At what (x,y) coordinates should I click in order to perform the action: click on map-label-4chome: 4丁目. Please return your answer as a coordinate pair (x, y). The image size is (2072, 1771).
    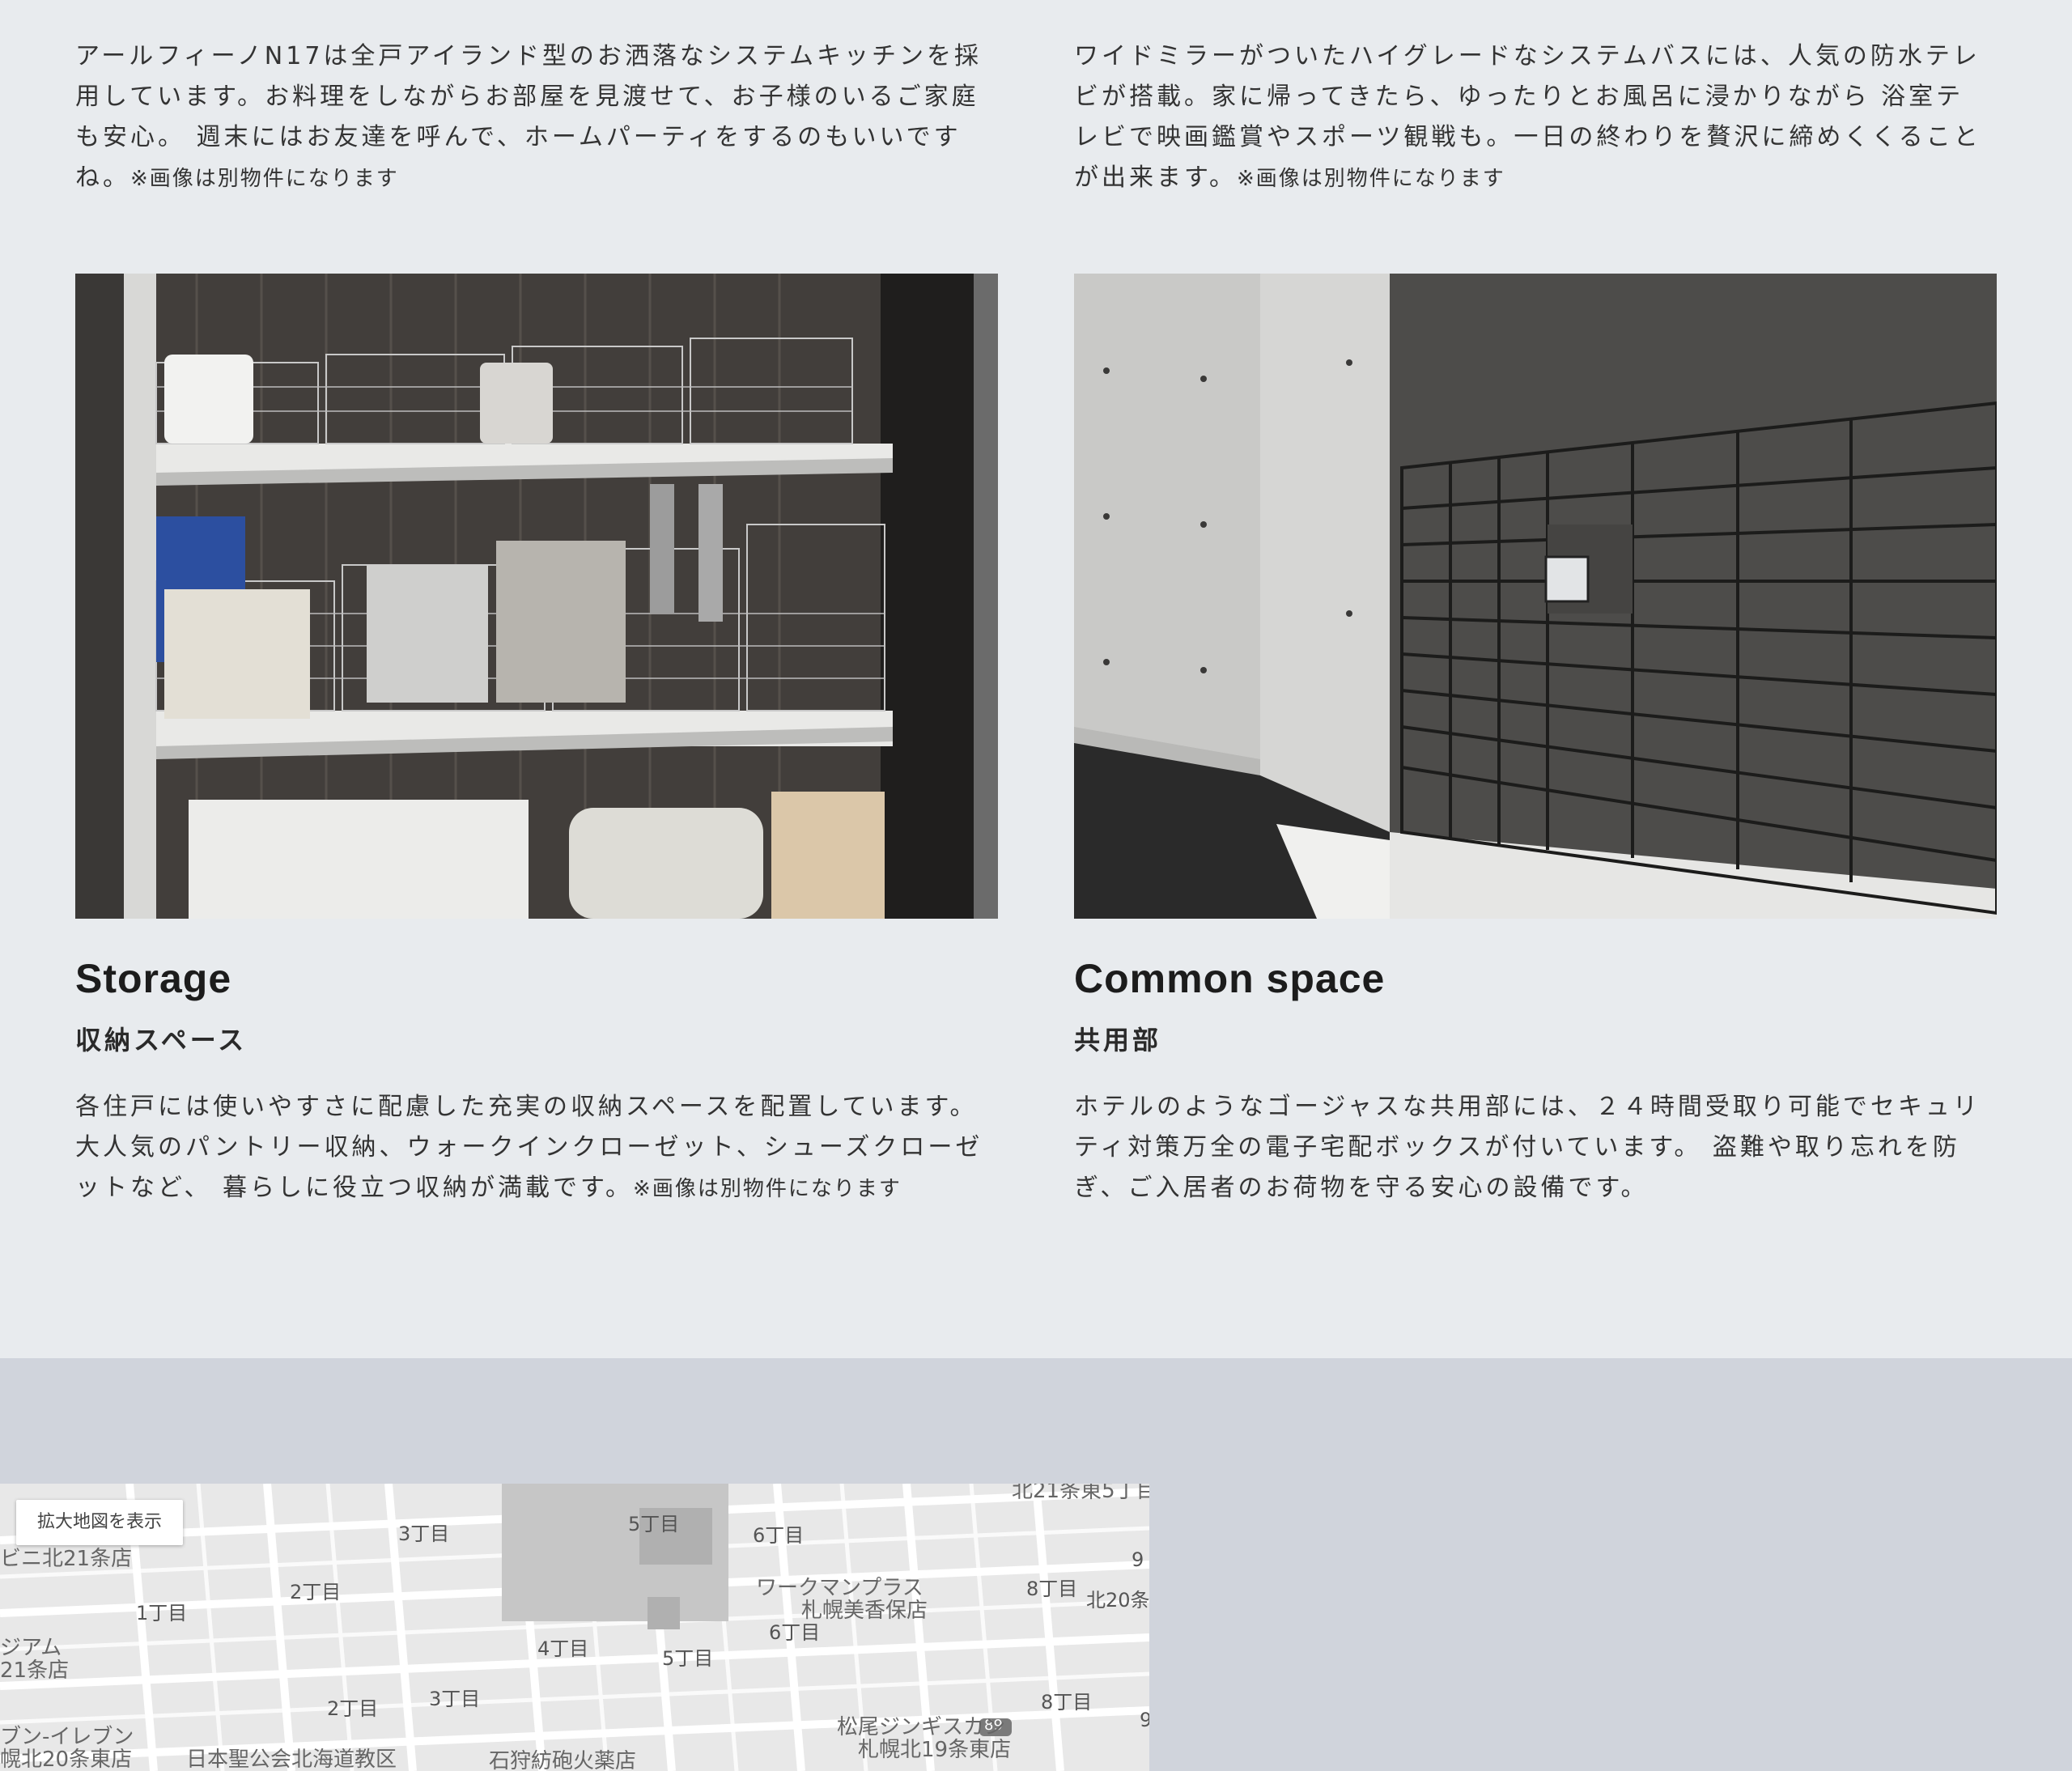
    Looking at the image, I should click on (563, 1648).